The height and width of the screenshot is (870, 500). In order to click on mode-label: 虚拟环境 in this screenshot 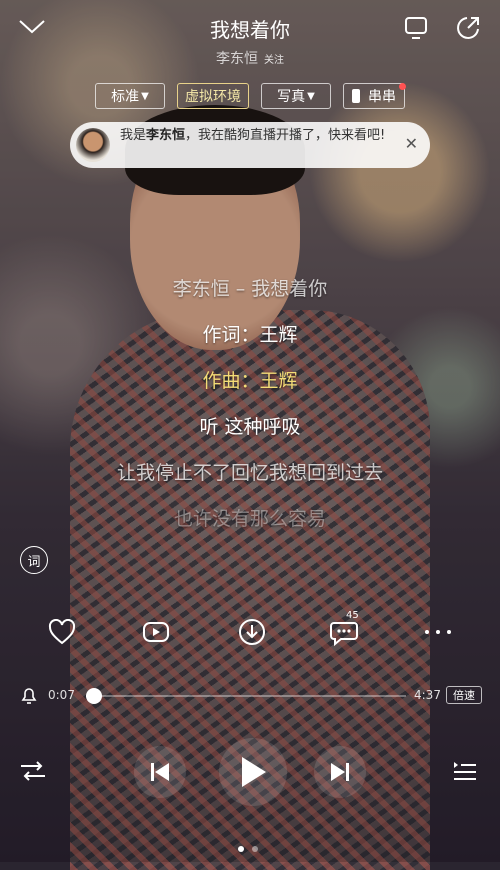, I will do `click(213, 97)`.